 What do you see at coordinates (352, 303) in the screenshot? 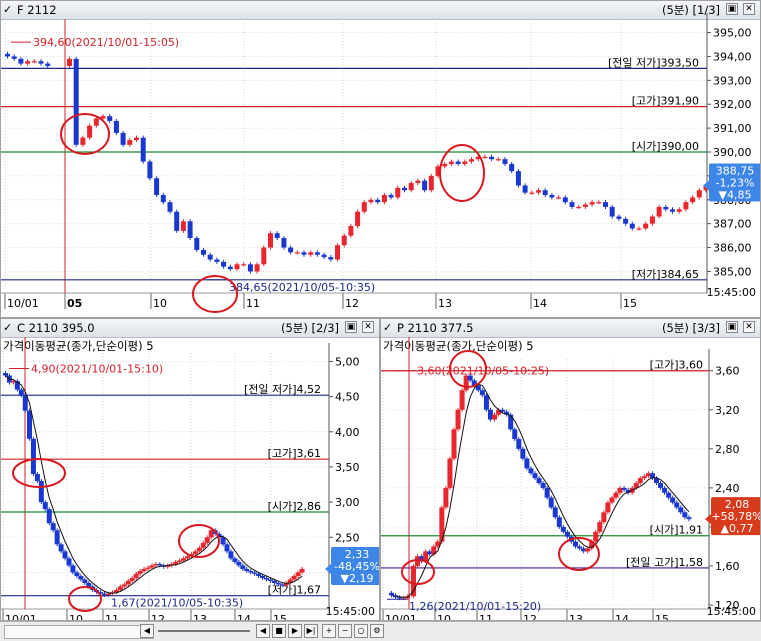
I see `x-tick-label: 12` at bounding box center [352, 303].